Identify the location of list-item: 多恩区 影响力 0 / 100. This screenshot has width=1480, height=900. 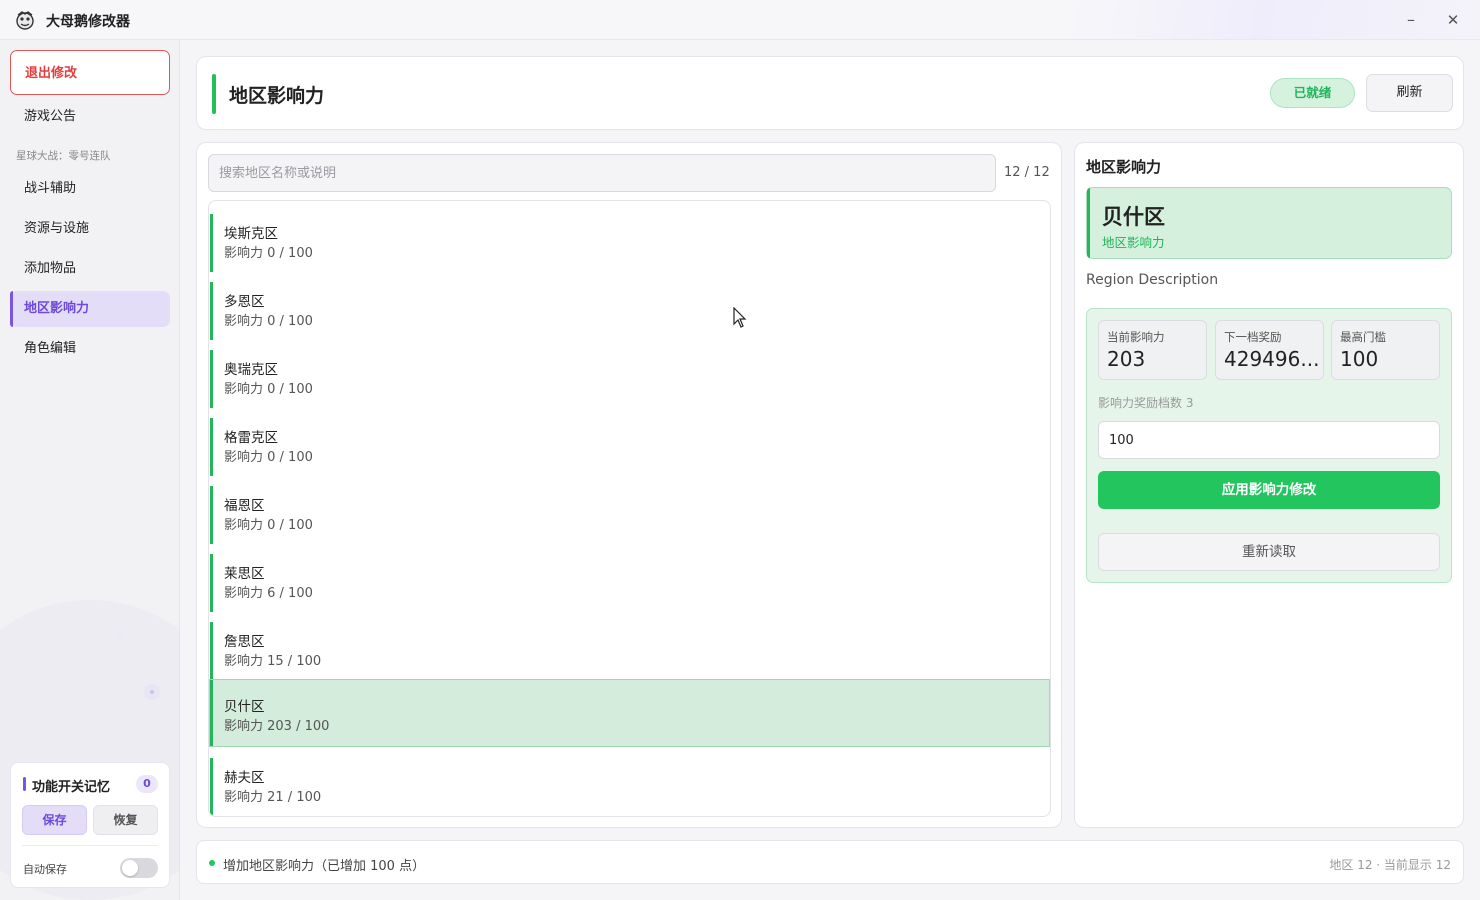
(629, 311).